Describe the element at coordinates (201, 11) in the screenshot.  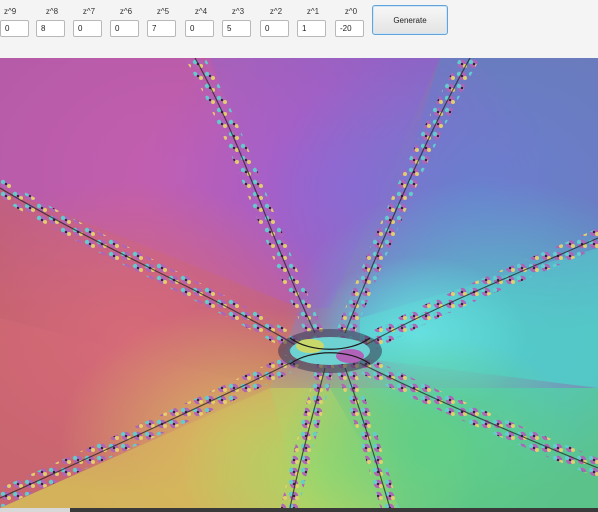
I see `coefficient-label: z^4` at that location.